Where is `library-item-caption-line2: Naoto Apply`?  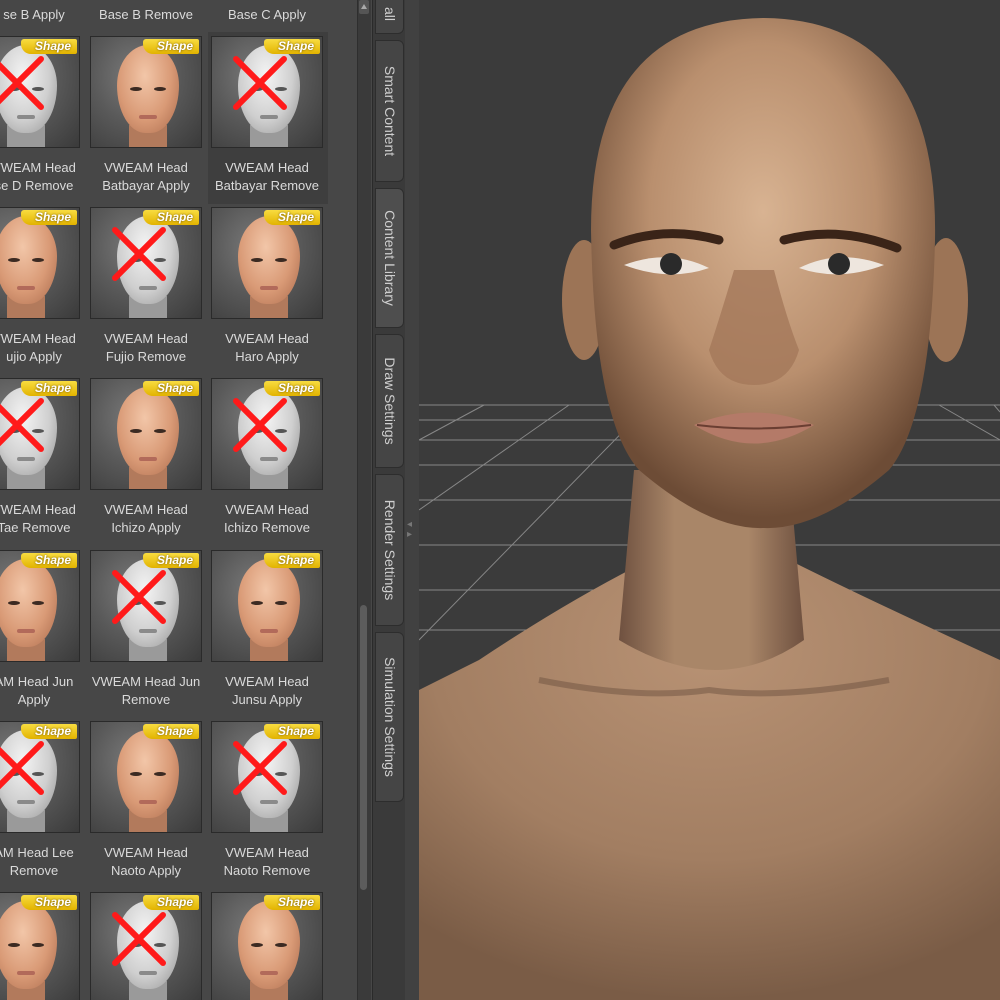
library-item-caption-line2: Naoto Apply is located at coordinates (146, 870).